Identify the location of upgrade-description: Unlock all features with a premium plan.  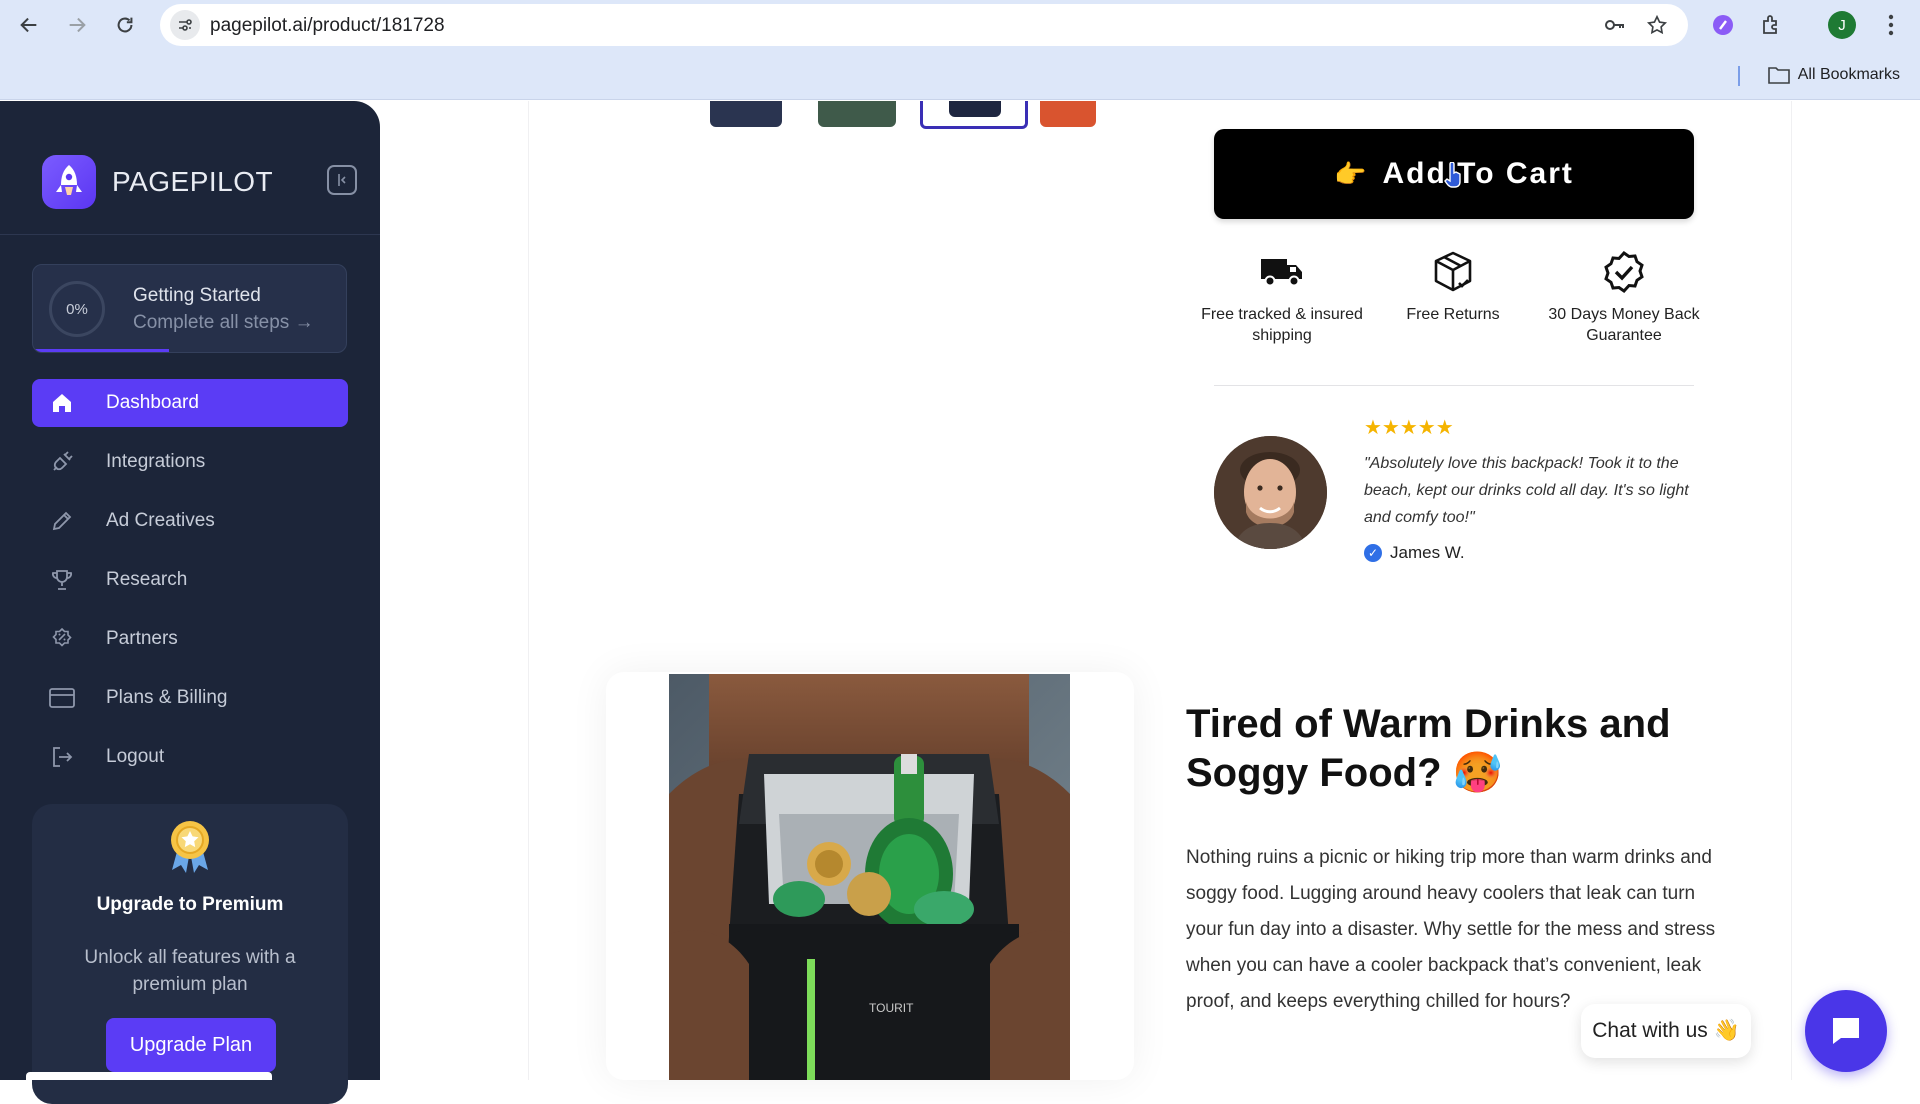
(190, 971).